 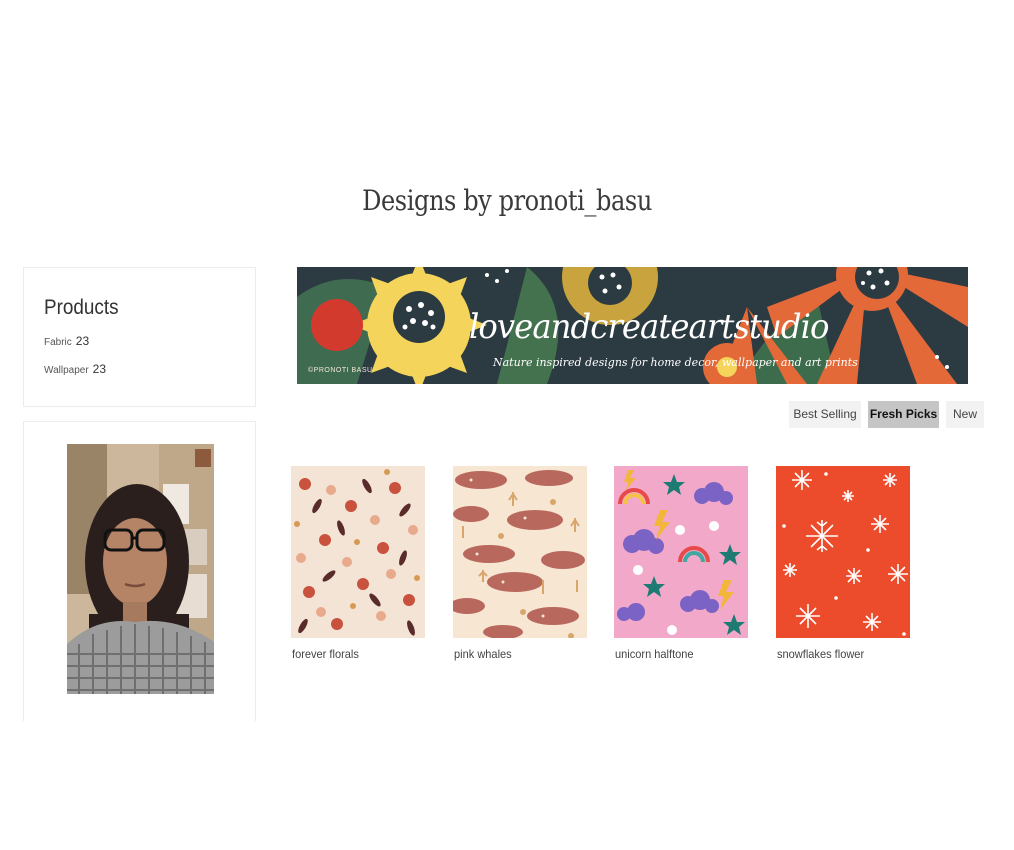 What do you see at coordinates (325, 654) in the screenshot?
I see `design-title: forever florals` at bounding box center [325, 654].